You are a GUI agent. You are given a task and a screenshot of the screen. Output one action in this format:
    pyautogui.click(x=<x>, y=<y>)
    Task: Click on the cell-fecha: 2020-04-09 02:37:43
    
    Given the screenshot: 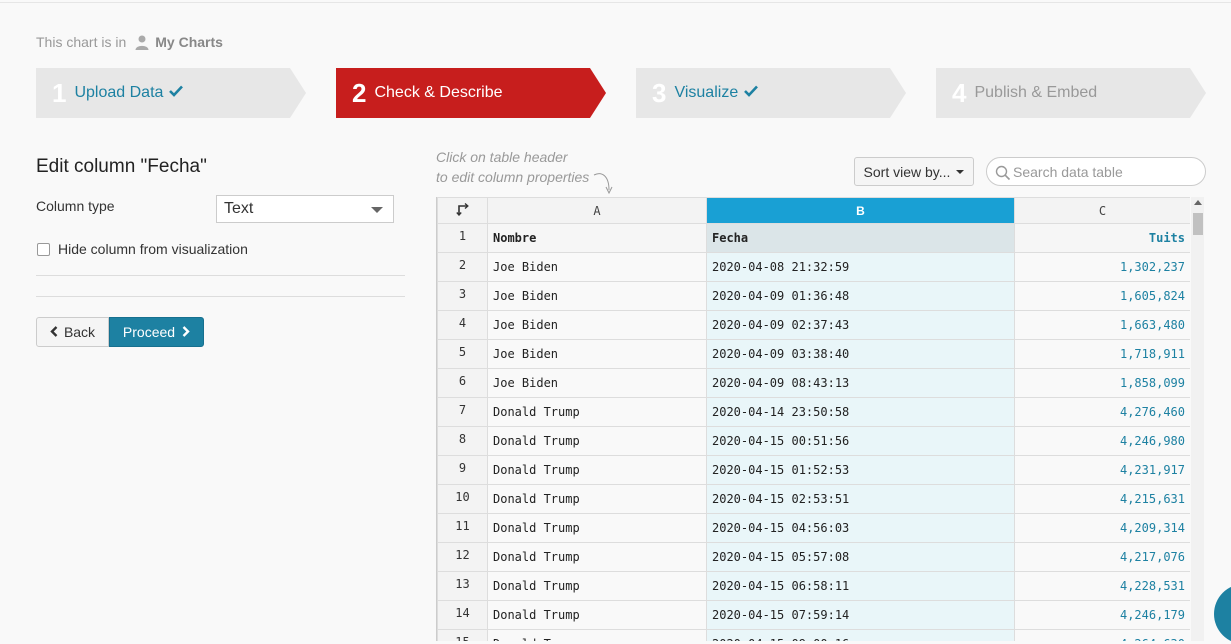 What is the action you would take?
    pyautogui.click(x=860, y=325)
    